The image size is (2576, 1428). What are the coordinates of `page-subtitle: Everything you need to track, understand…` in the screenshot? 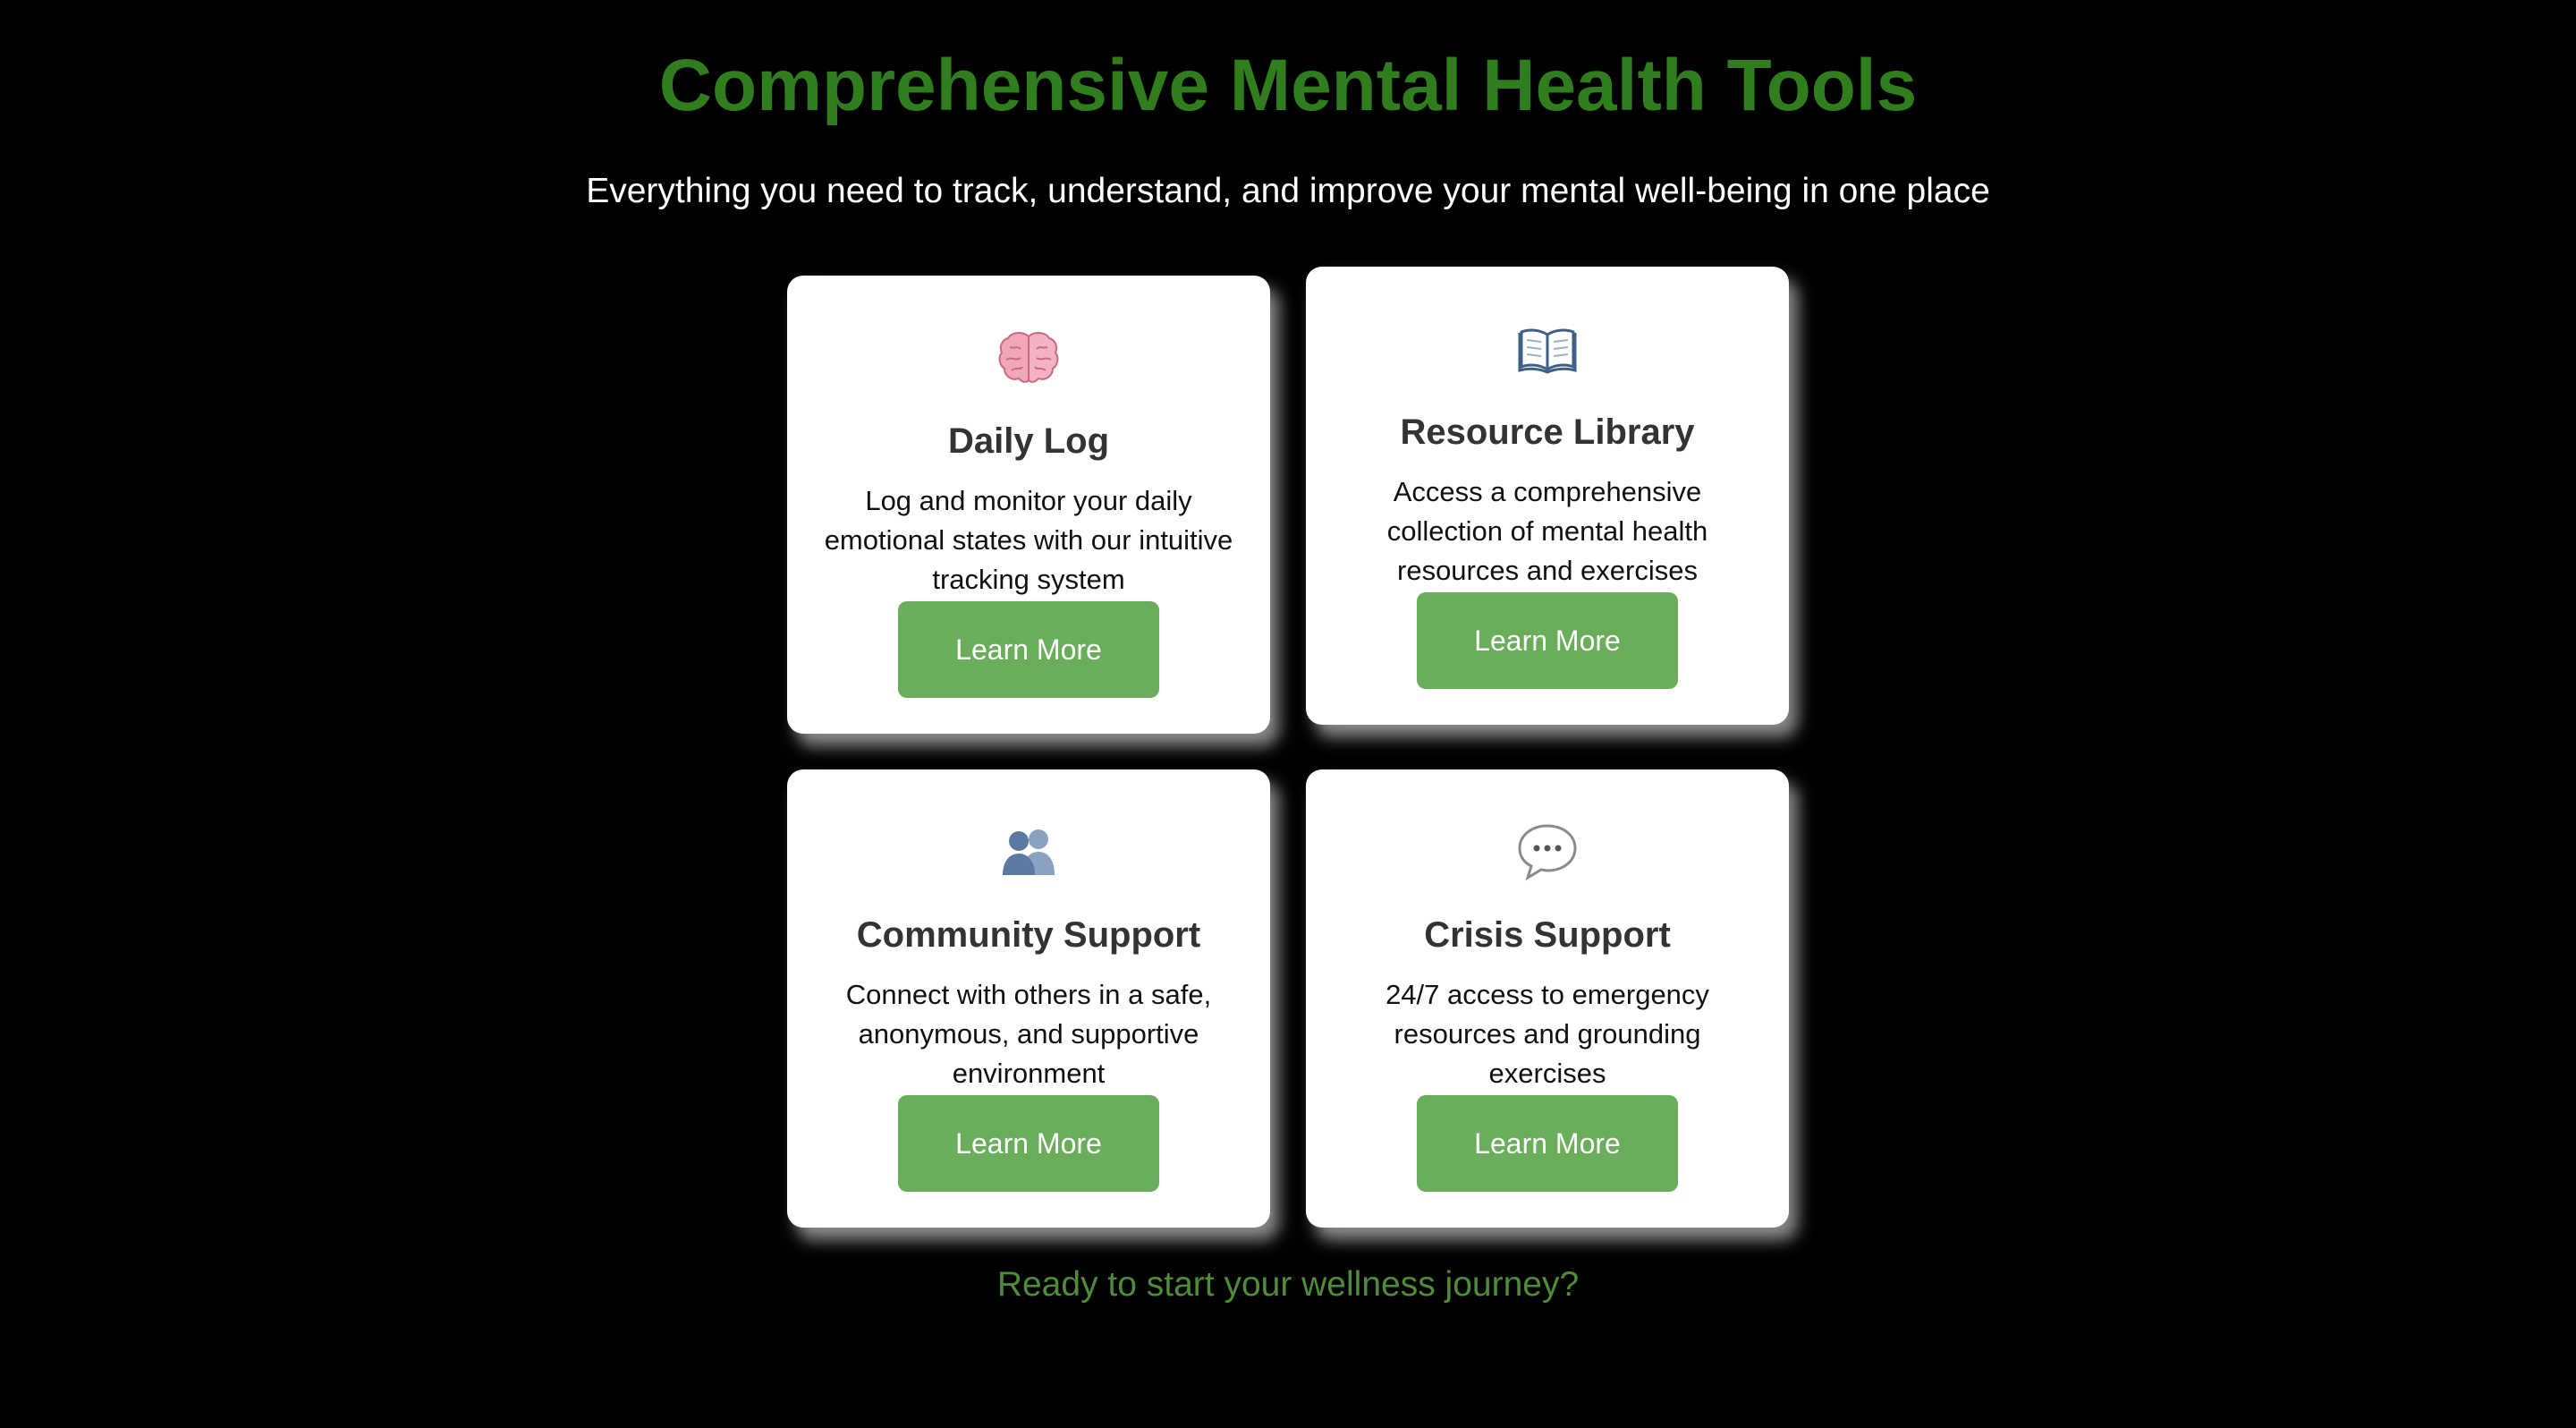 It's located at (1288, 191).